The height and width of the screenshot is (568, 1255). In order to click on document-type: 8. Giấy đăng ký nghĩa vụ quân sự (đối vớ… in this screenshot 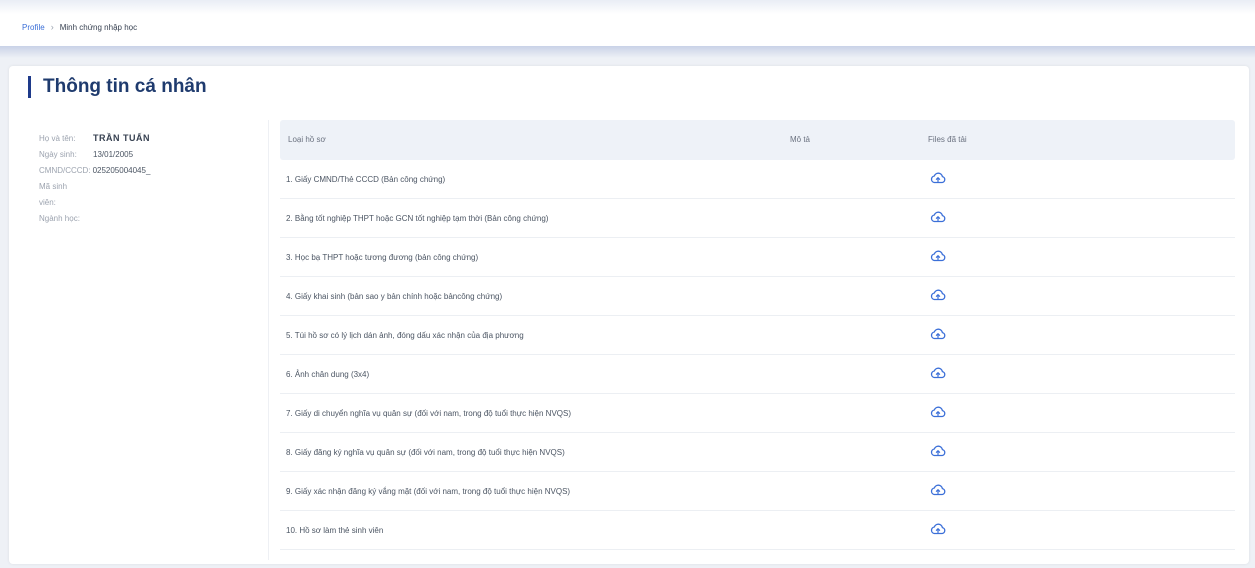, I will do `click(425, 452)`.